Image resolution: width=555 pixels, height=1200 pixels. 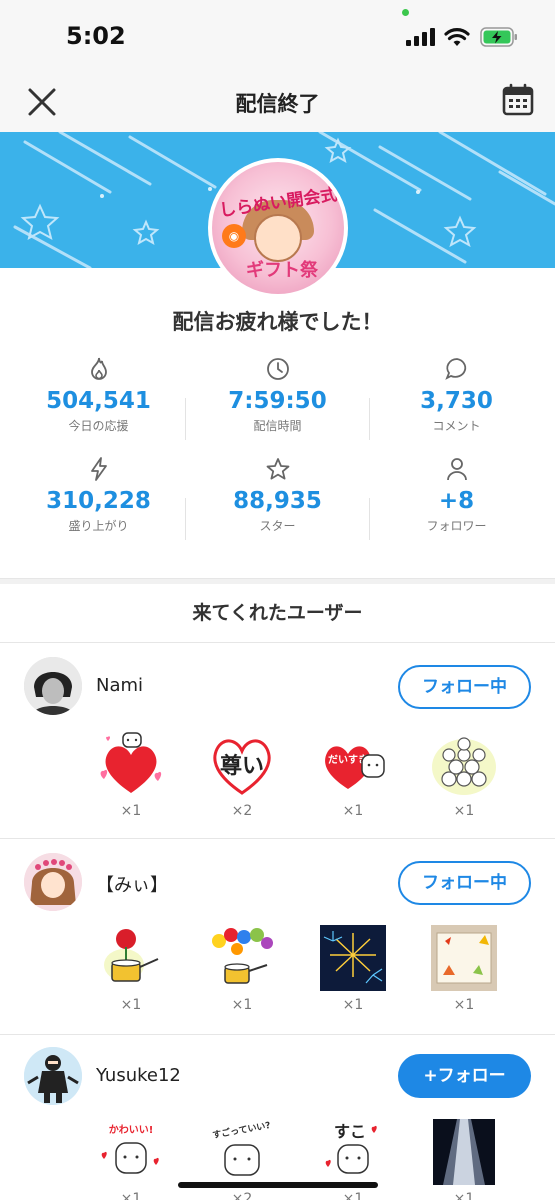 What do you see at coordinates (98, 401) in the screenshot?
I see `stat-value: 504,541` at bounding box center [98, 401].